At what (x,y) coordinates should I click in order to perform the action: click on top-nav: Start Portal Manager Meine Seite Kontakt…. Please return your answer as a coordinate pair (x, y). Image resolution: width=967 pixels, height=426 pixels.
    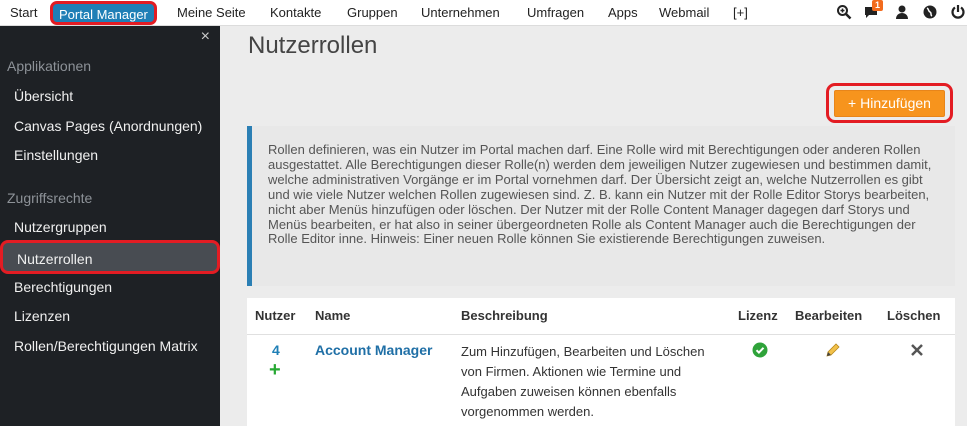
    Looking at the image, I should click on (483, 13).